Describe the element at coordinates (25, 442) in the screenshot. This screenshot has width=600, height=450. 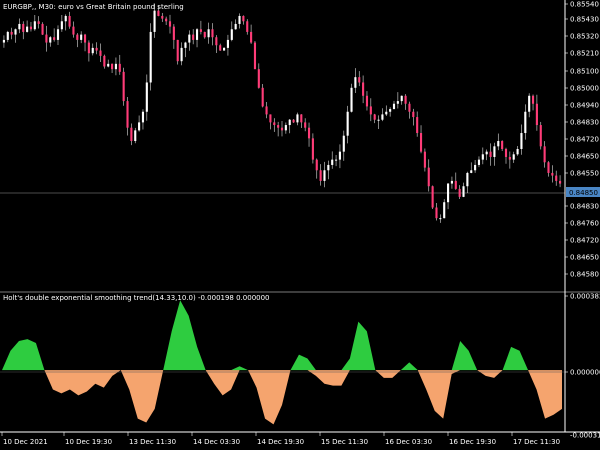
I see `time-tick-label: 10 Dec 2021` at that location.